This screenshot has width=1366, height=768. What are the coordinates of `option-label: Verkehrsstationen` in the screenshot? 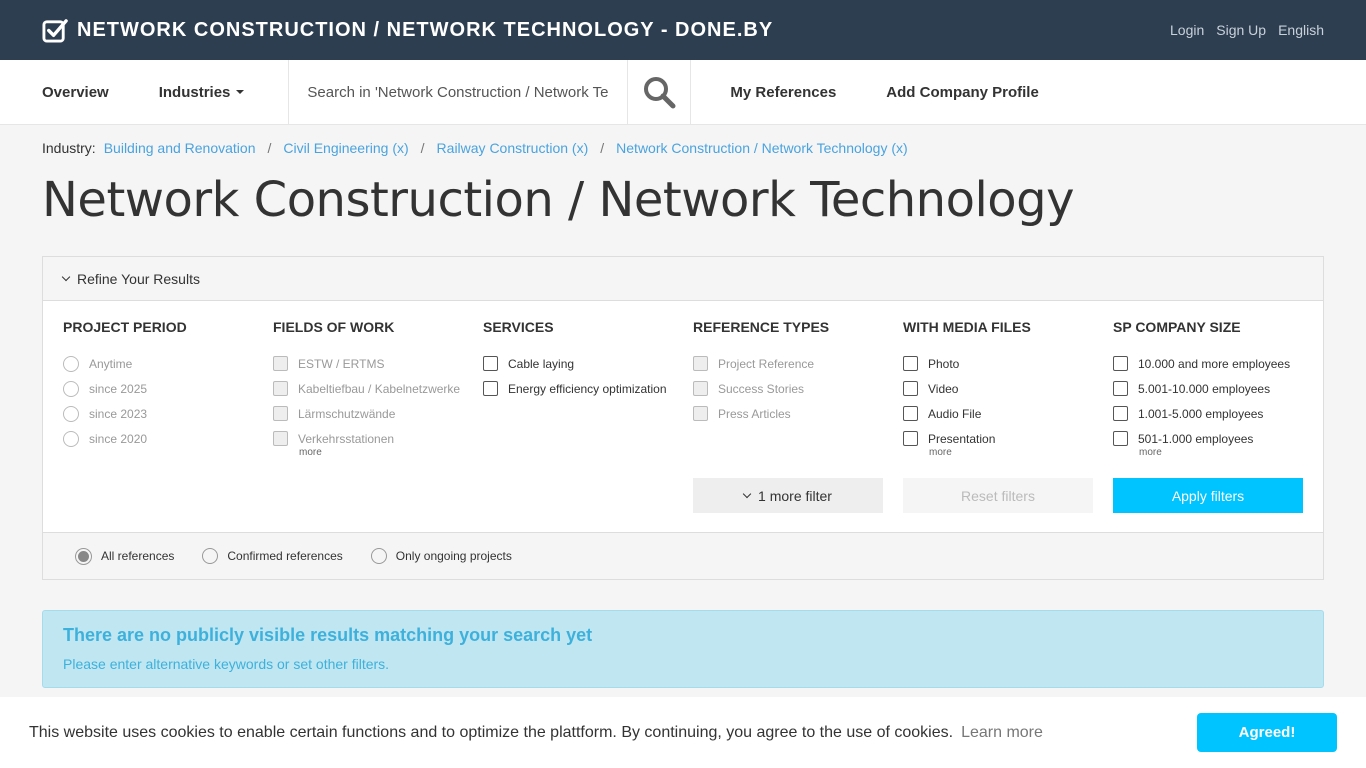 It's located at (346, 438).